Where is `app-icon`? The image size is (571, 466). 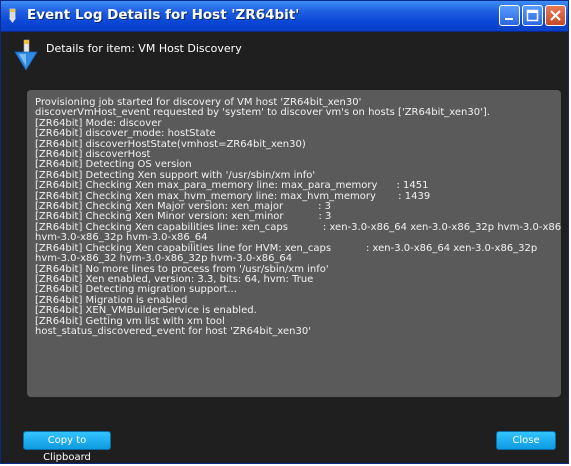 app-icon is located at coordinates (14, 16).